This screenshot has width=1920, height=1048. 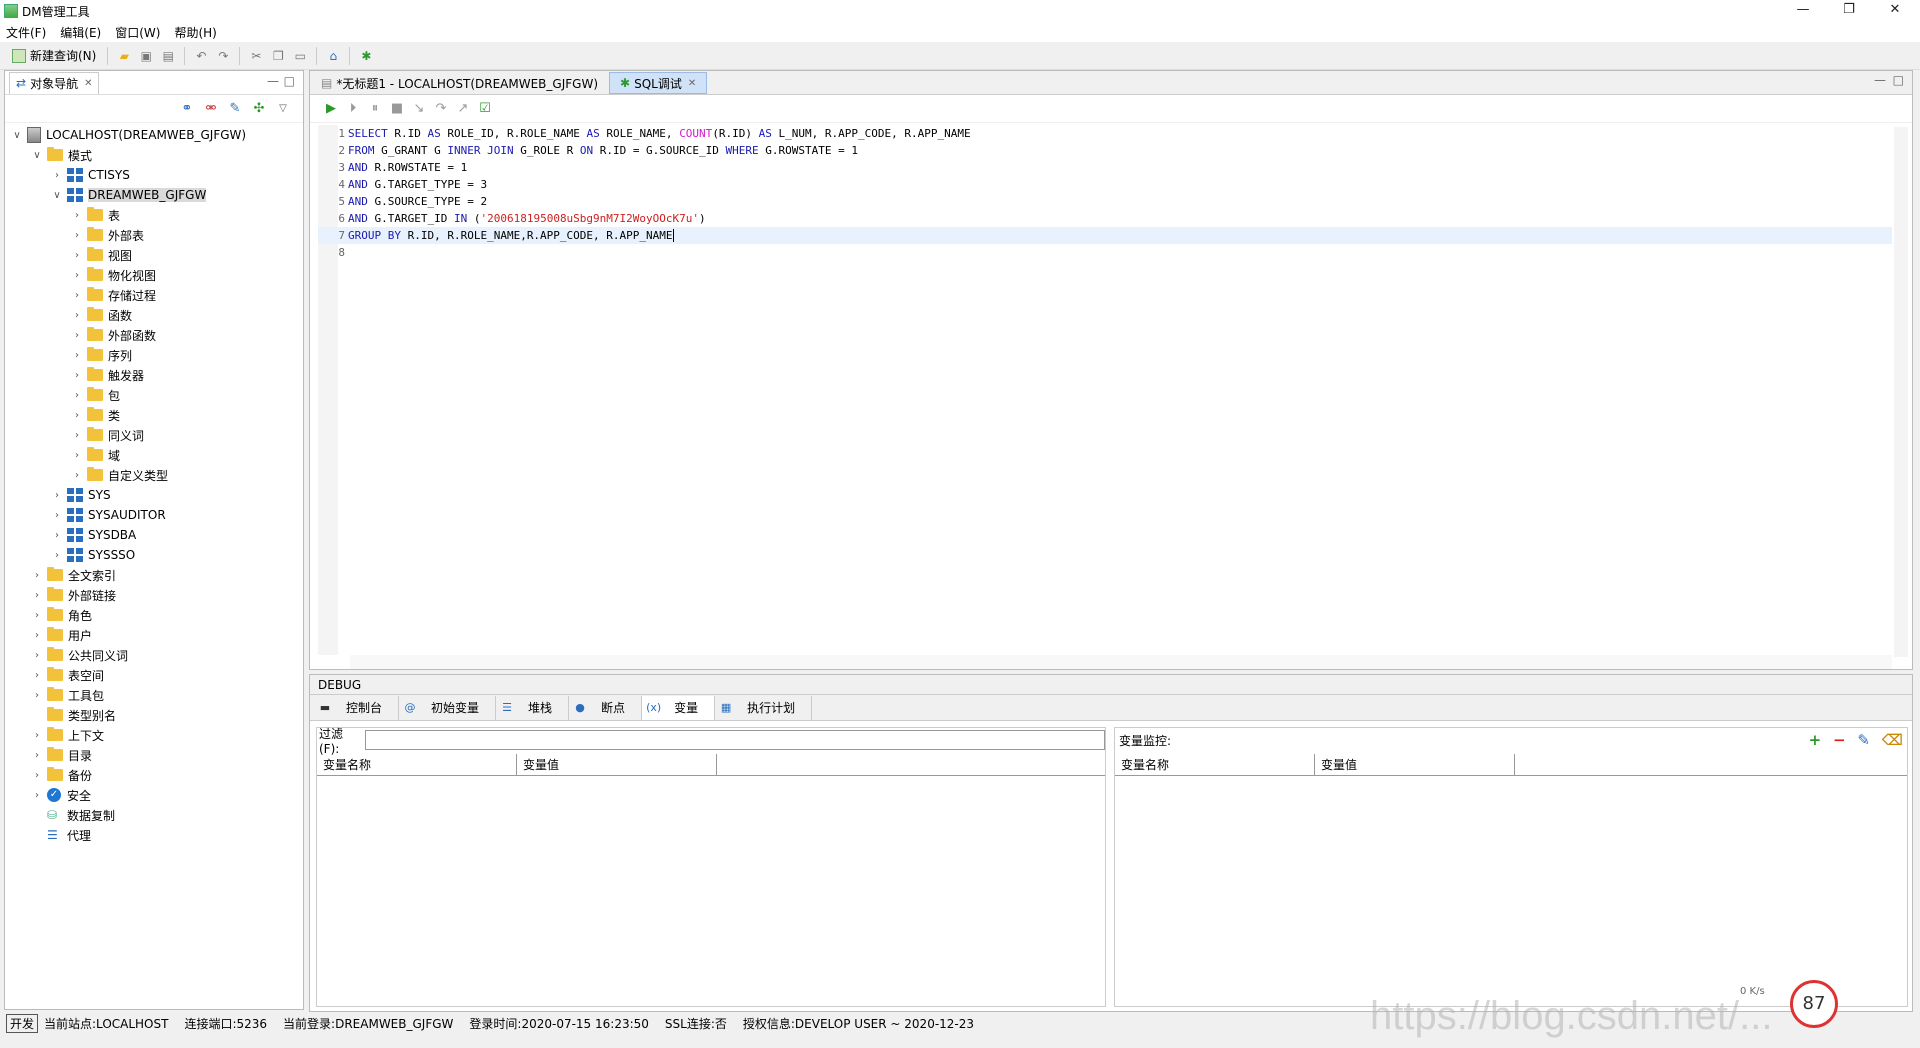 What do you see at coordinates (419, 109) in the screenshot?
I see `step-into-icon: ↘` at bounding box center [419, 109].